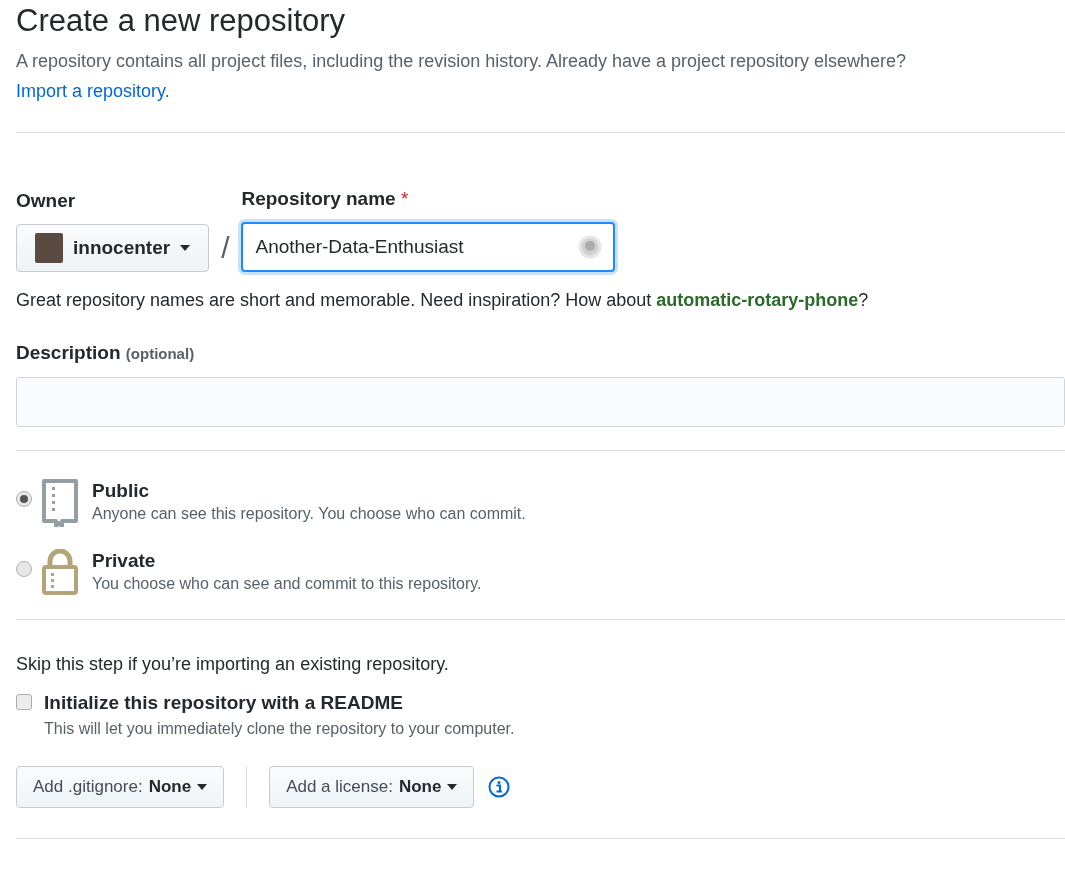 The width and height of the screenshot is (1065, 875). I want to click on visibility-title: Public, so click(121, 491).